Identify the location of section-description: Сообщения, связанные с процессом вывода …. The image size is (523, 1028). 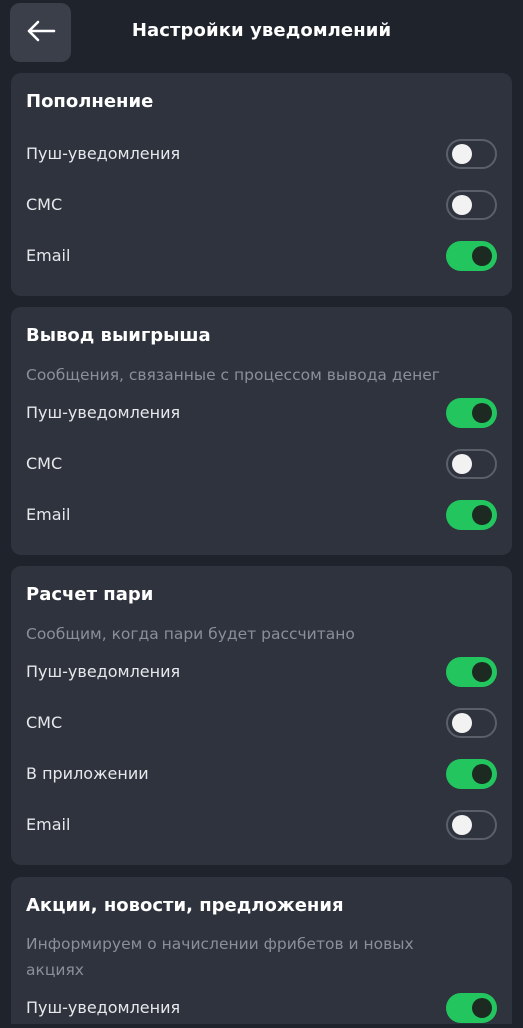
(233, 375).